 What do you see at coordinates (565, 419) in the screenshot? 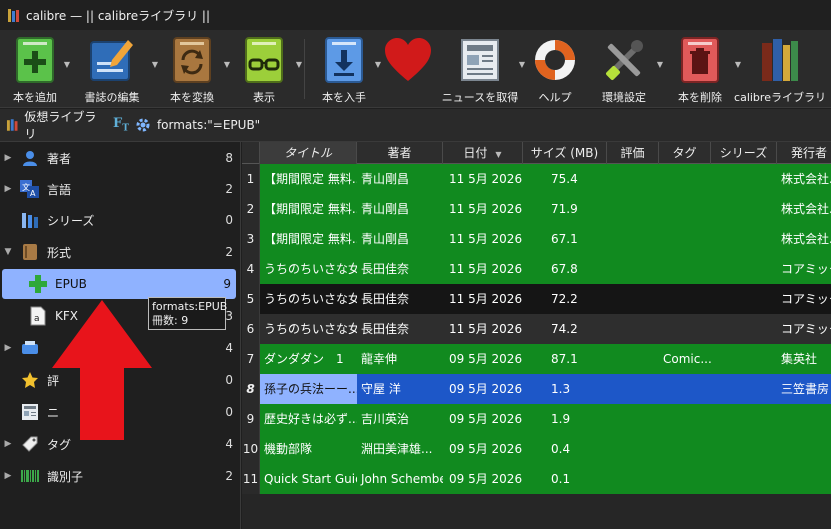
I see `cell-size: 1.9` at bounding box center [565, 419].